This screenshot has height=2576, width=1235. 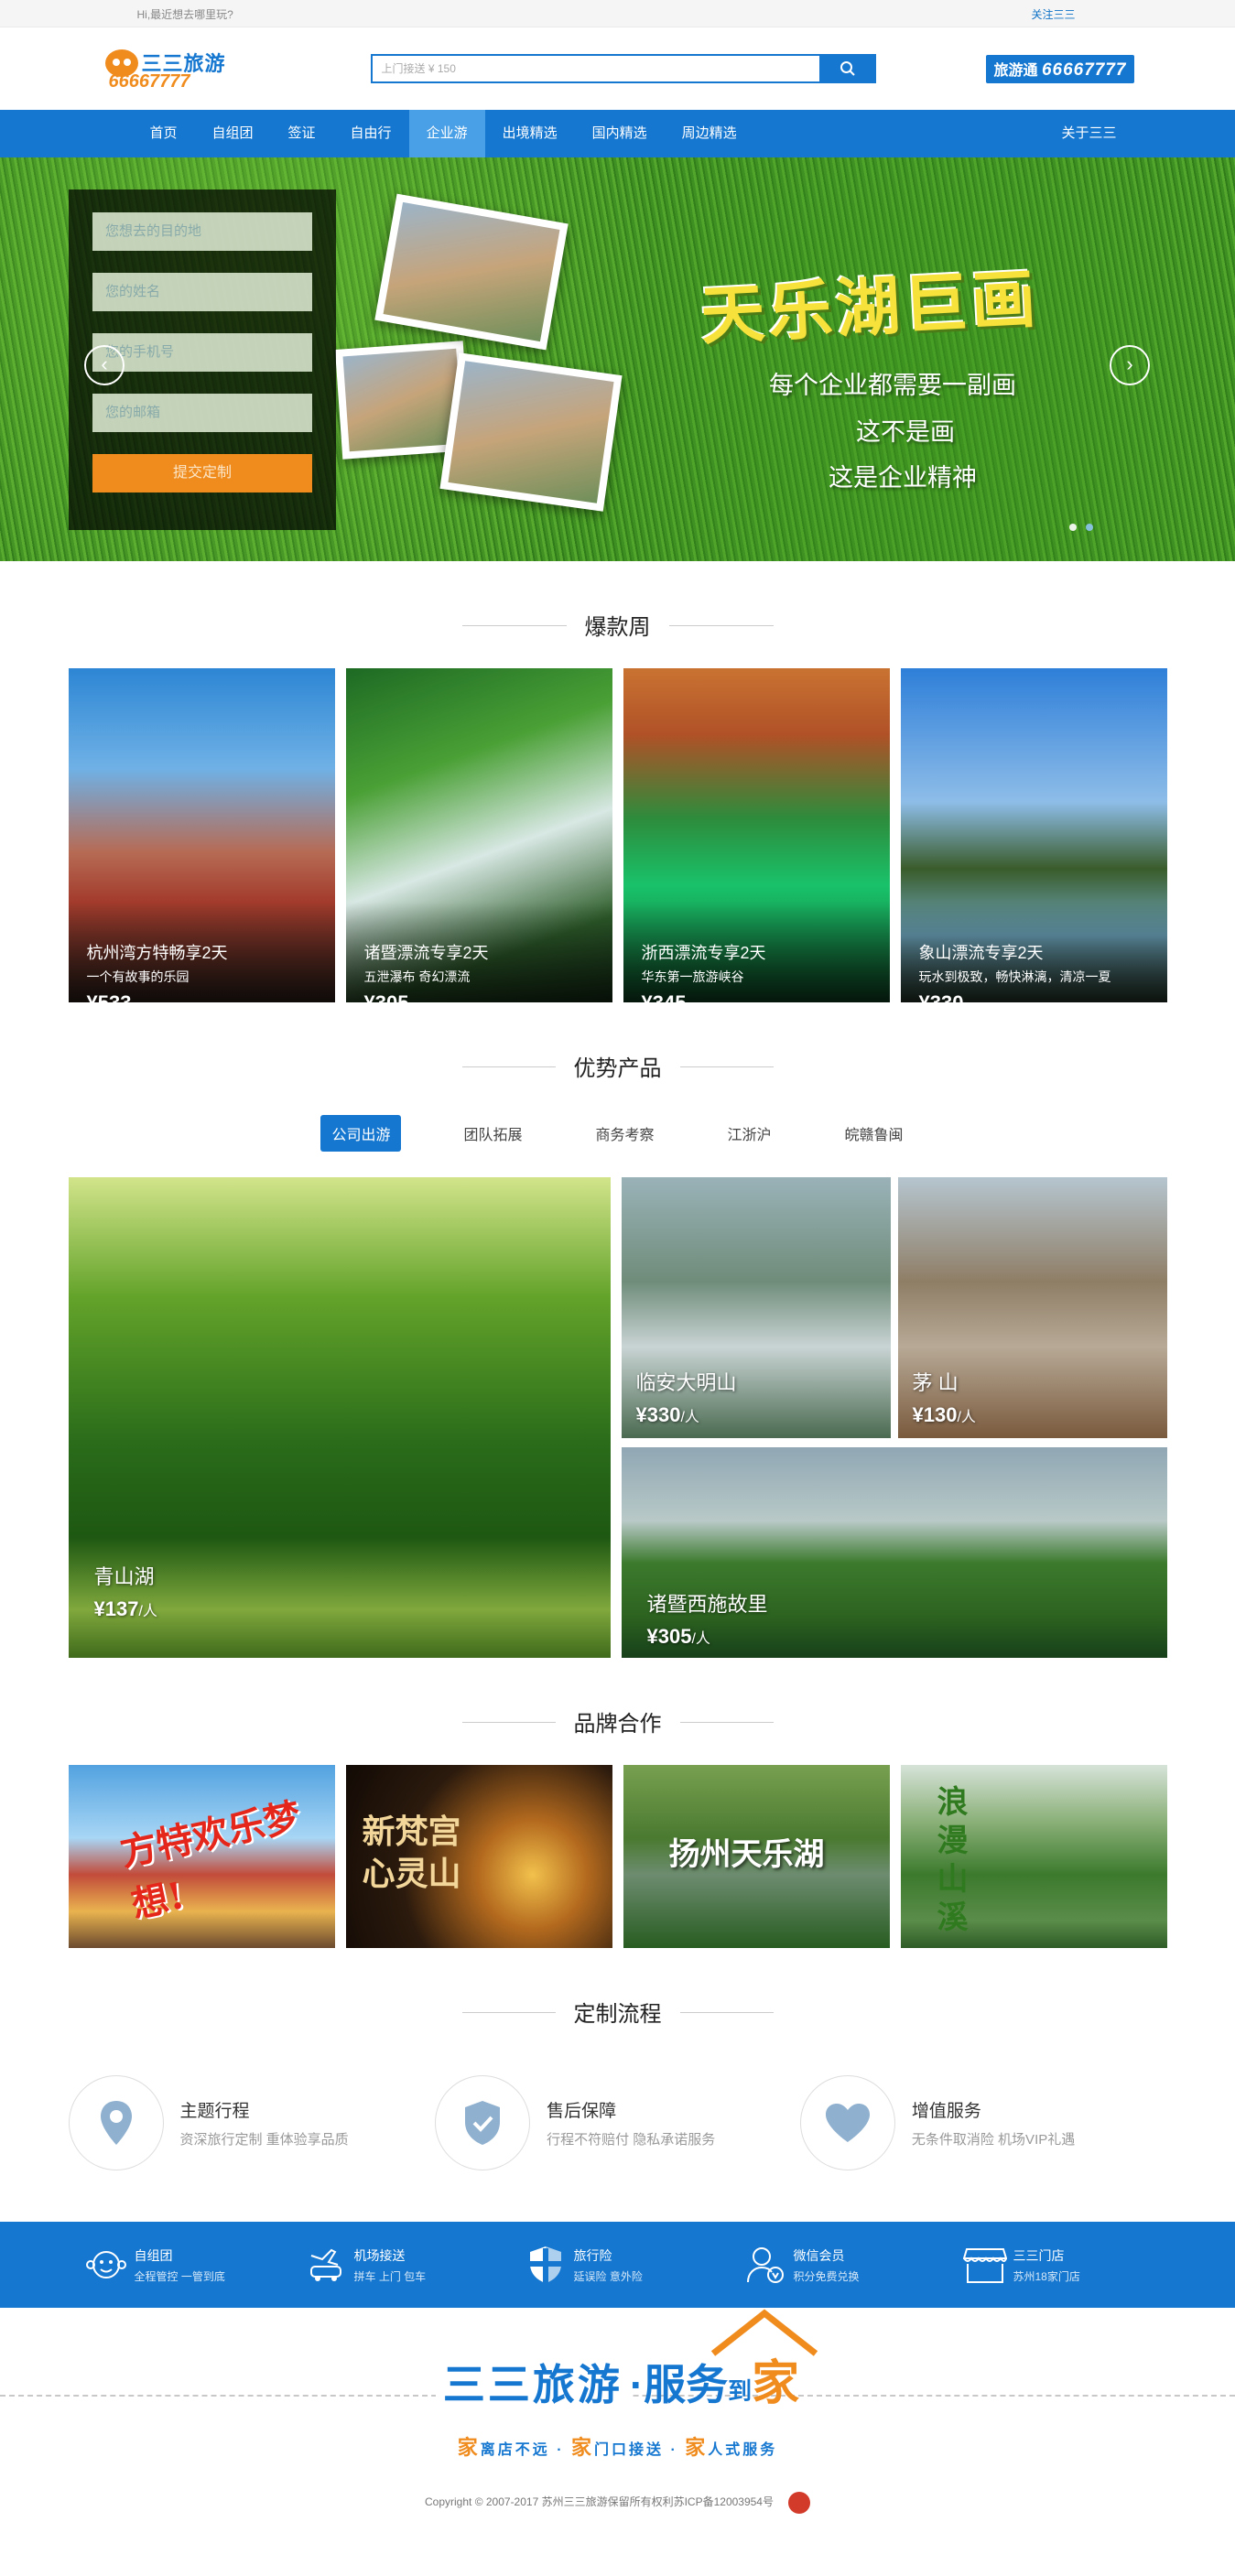 What do you see at coordinates (233, 133) in the screenshot?
I see `nav-item-group: 自组团` at bounding box center [233, 133].